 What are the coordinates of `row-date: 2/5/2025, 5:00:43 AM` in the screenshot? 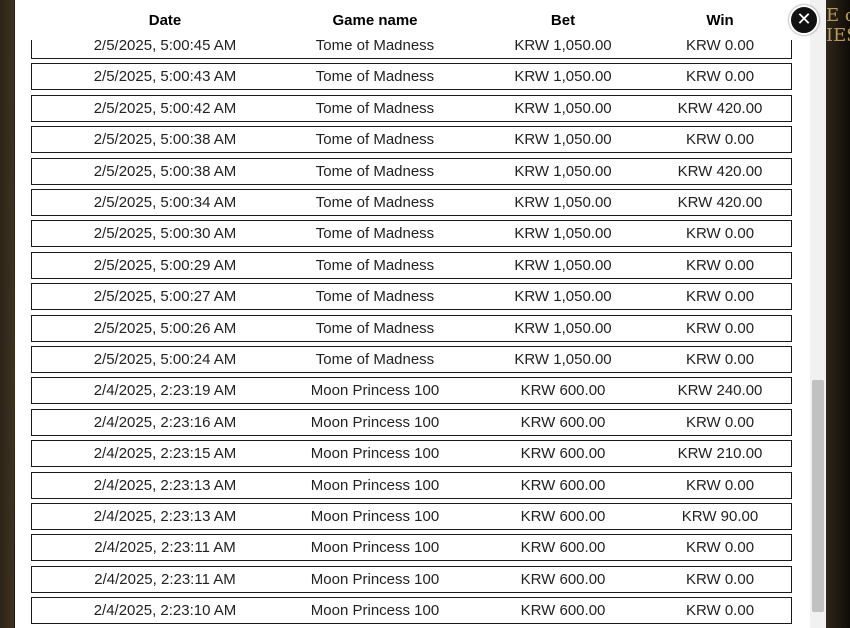 It's located at (165, 77).